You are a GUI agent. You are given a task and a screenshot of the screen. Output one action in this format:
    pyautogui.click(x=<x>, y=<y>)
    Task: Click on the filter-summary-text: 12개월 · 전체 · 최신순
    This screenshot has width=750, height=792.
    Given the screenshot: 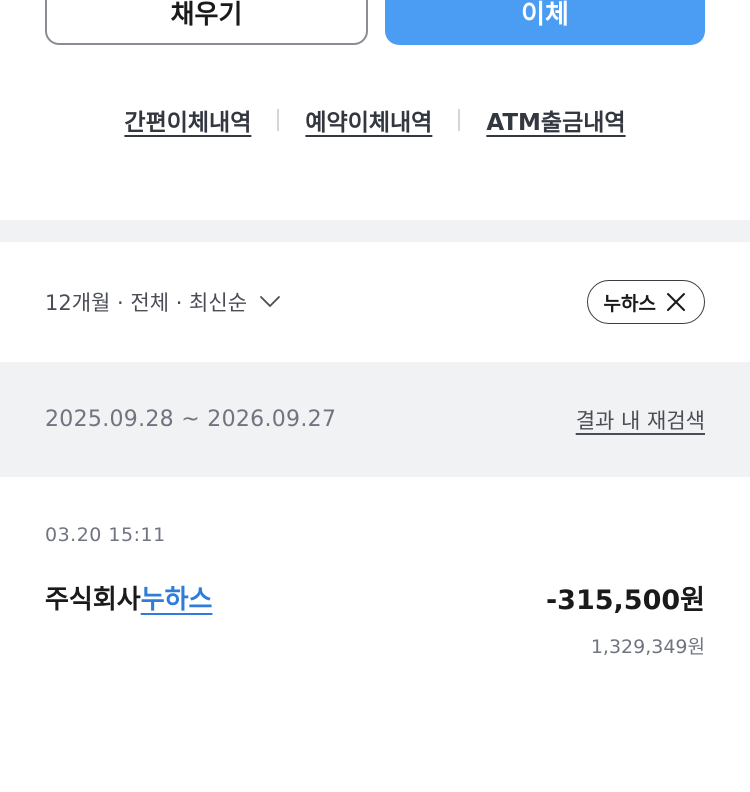 What is the action you would take?
    pyautogui.click(x=146, y=303)
    